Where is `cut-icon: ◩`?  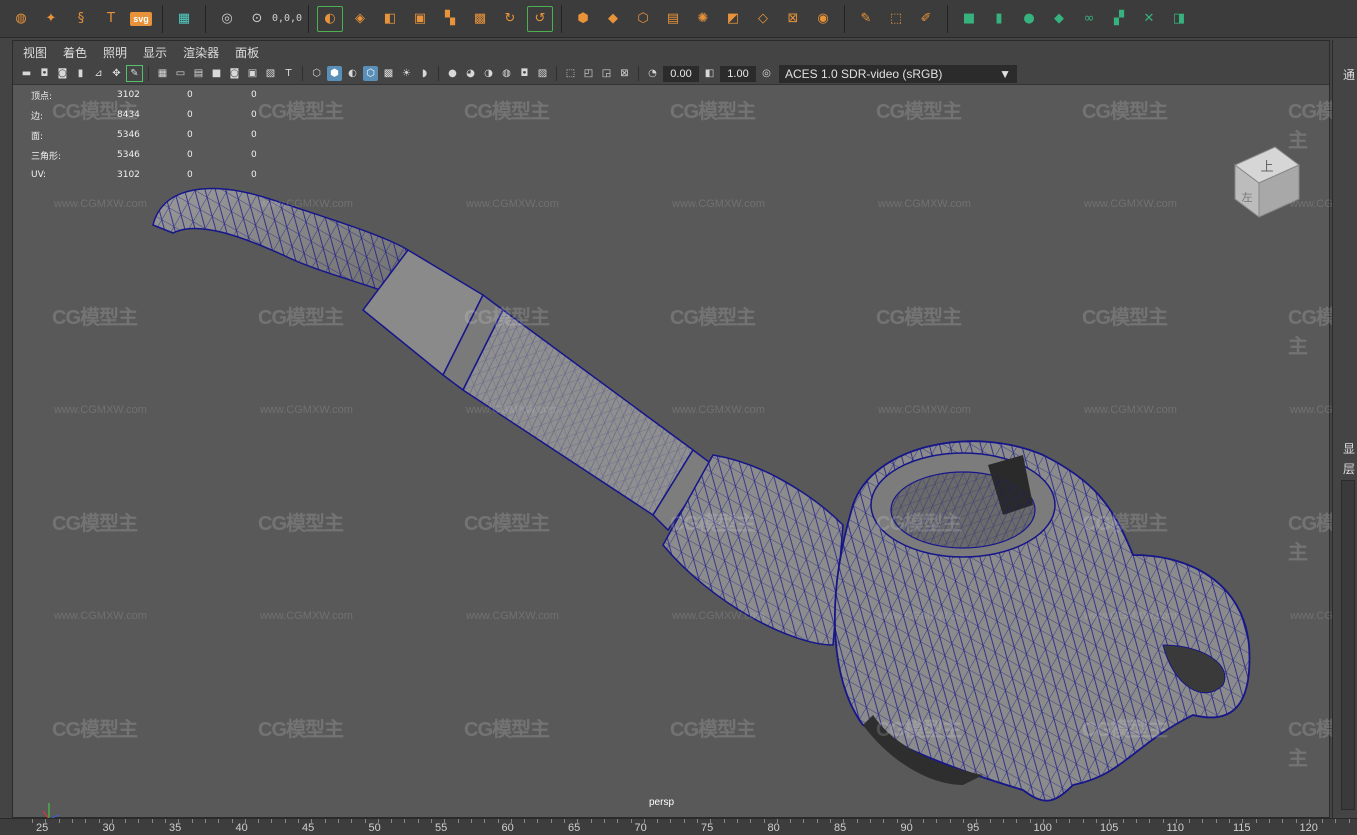 cut-icon: ◩ is located at coordinates (733, 19).